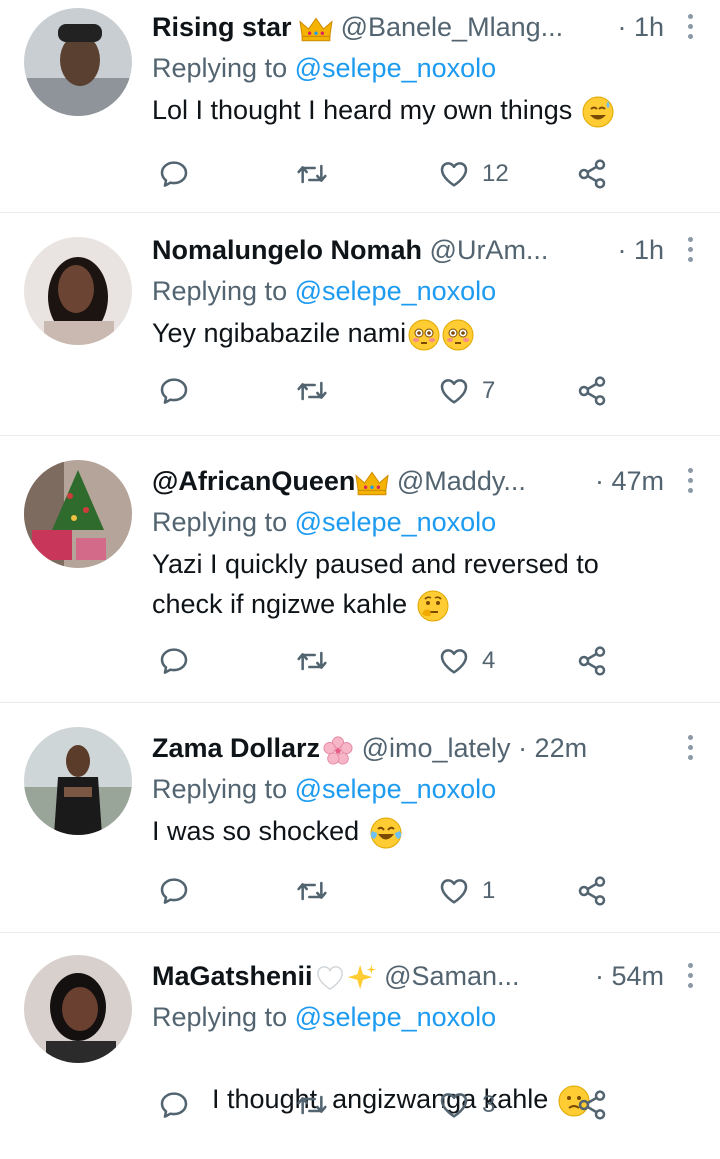 The height and width of the screenshot is (1159, 720). Describe the element at coordinates (222, 27) in the screenshot. I see `display-name: Rising star` at that location.